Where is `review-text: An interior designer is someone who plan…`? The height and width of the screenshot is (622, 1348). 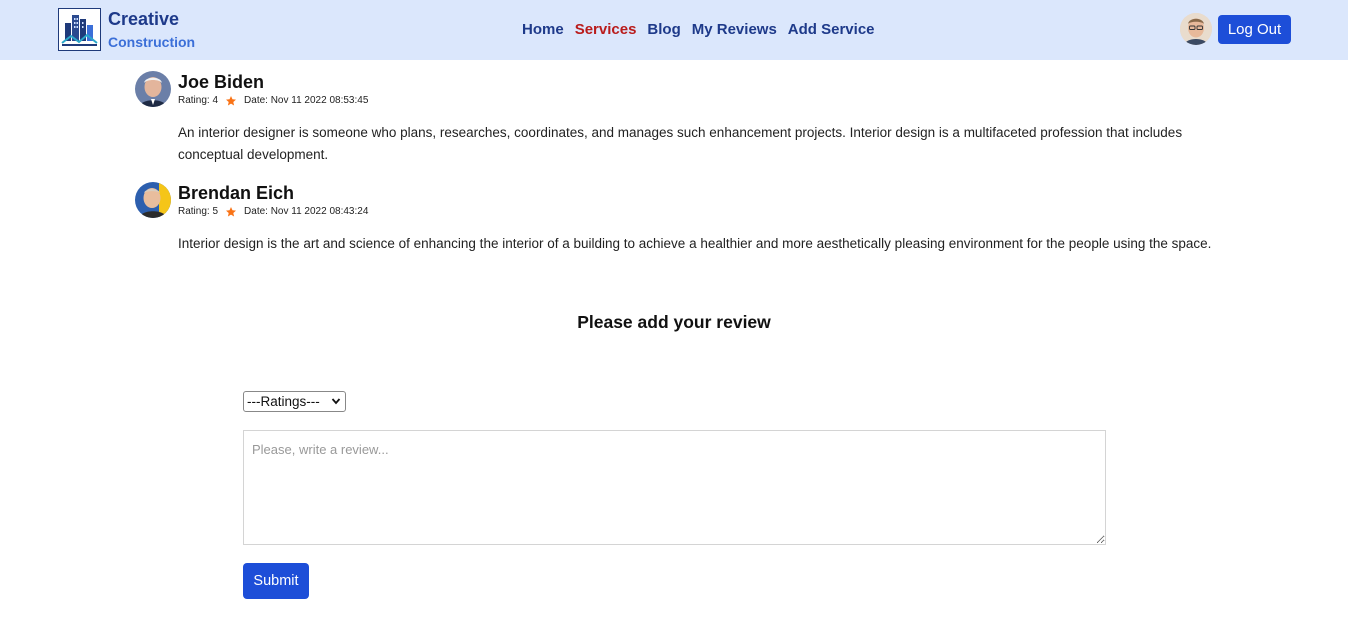 review-text: An interior designer is someone who plan… is located at coordinates (680, 143).